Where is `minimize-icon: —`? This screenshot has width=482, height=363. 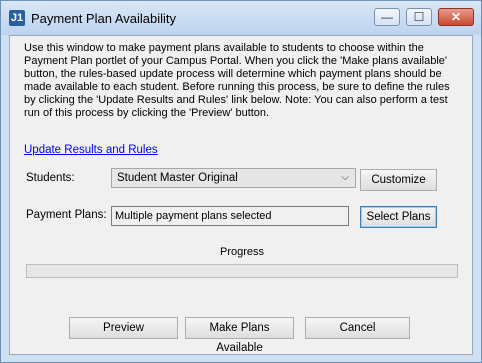
minimize-icon: — is located at coordinates (387, 17).